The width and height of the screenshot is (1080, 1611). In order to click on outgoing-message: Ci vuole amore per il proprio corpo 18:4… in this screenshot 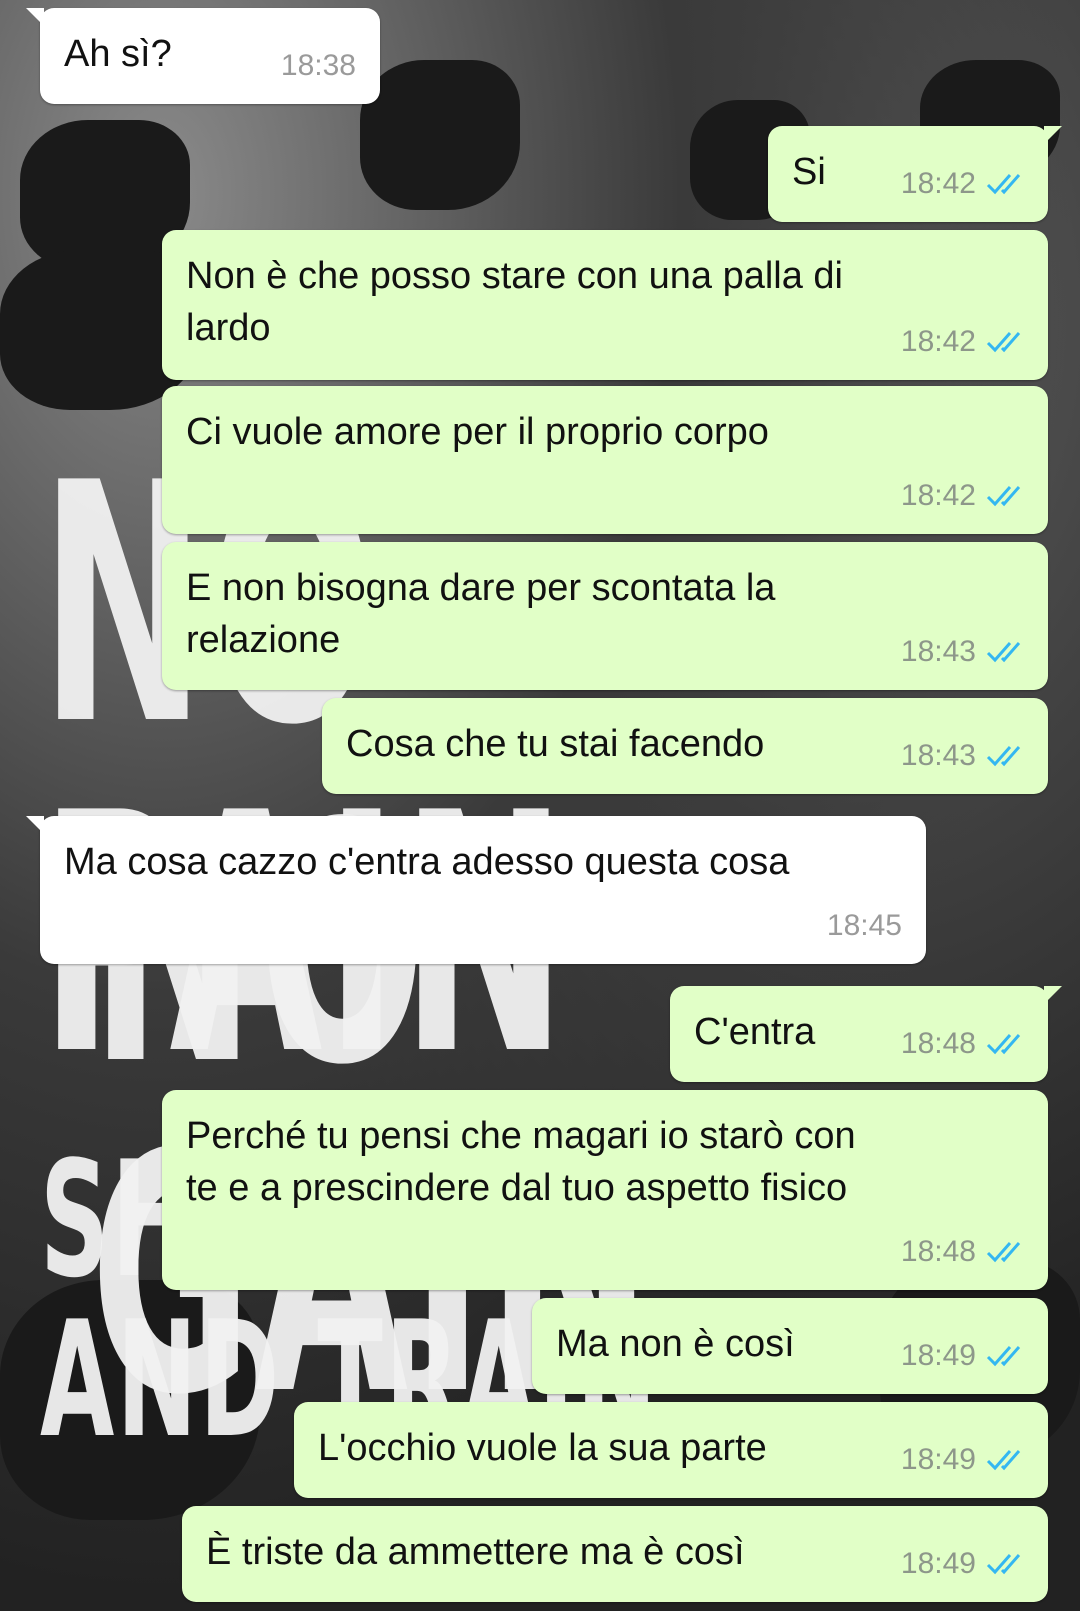, I will do `click(605, 460)`.